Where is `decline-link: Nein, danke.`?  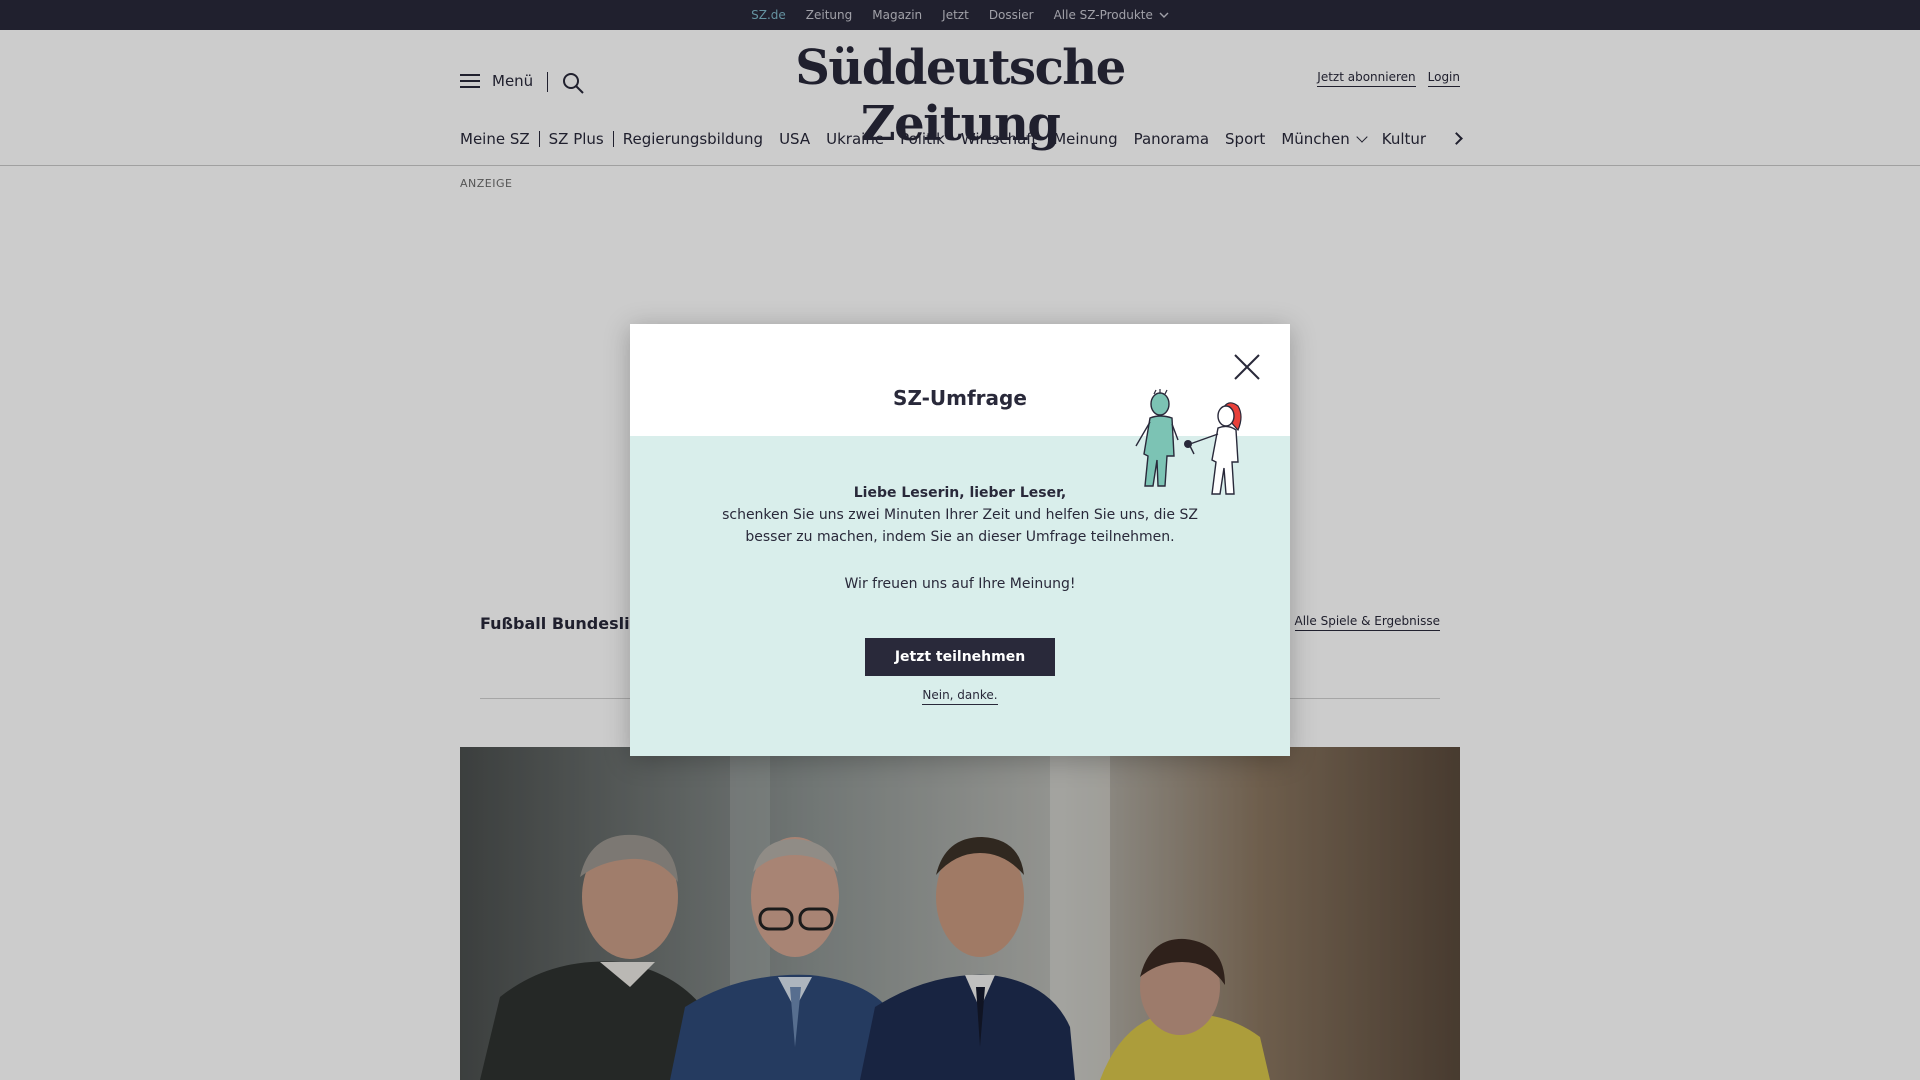 decline-link: Nein, danke. is located at coordinates (960, 696).